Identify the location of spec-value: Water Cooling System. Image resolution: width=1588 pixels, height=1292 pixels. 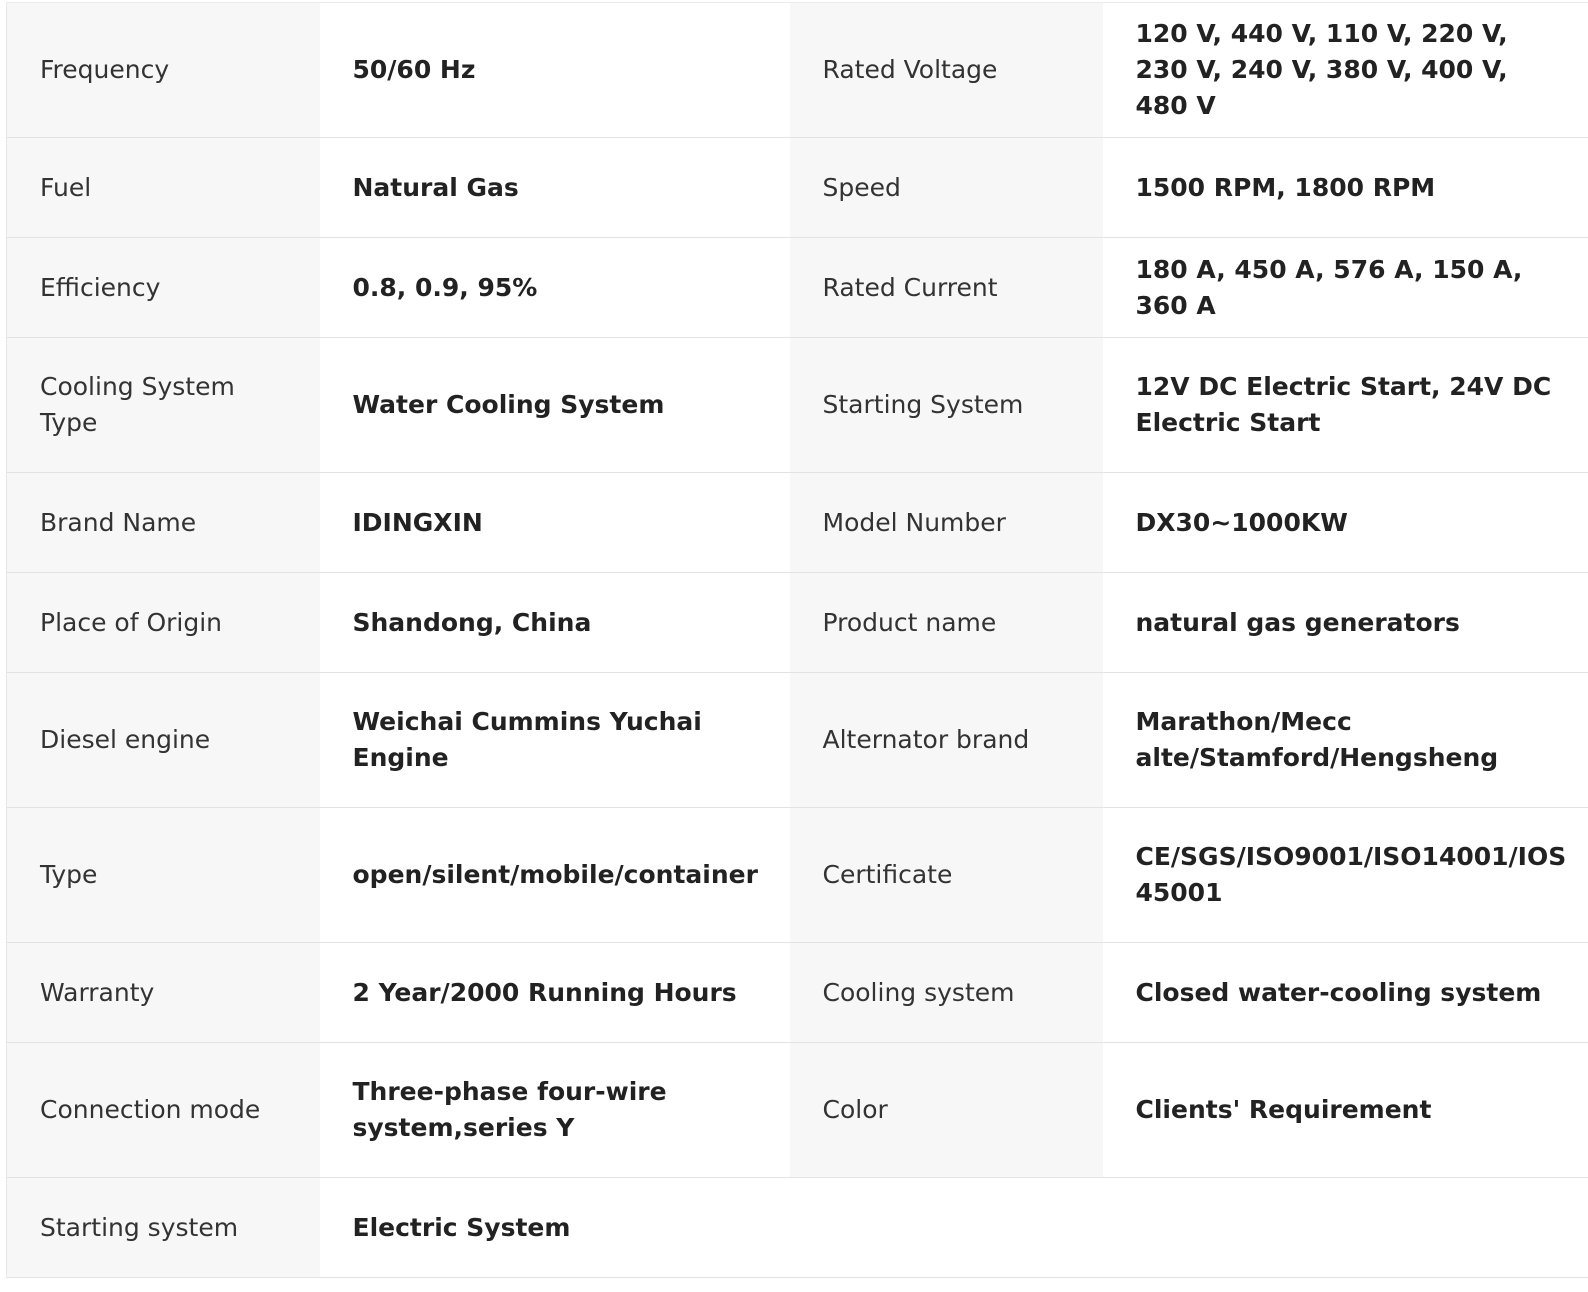
(554, 405).